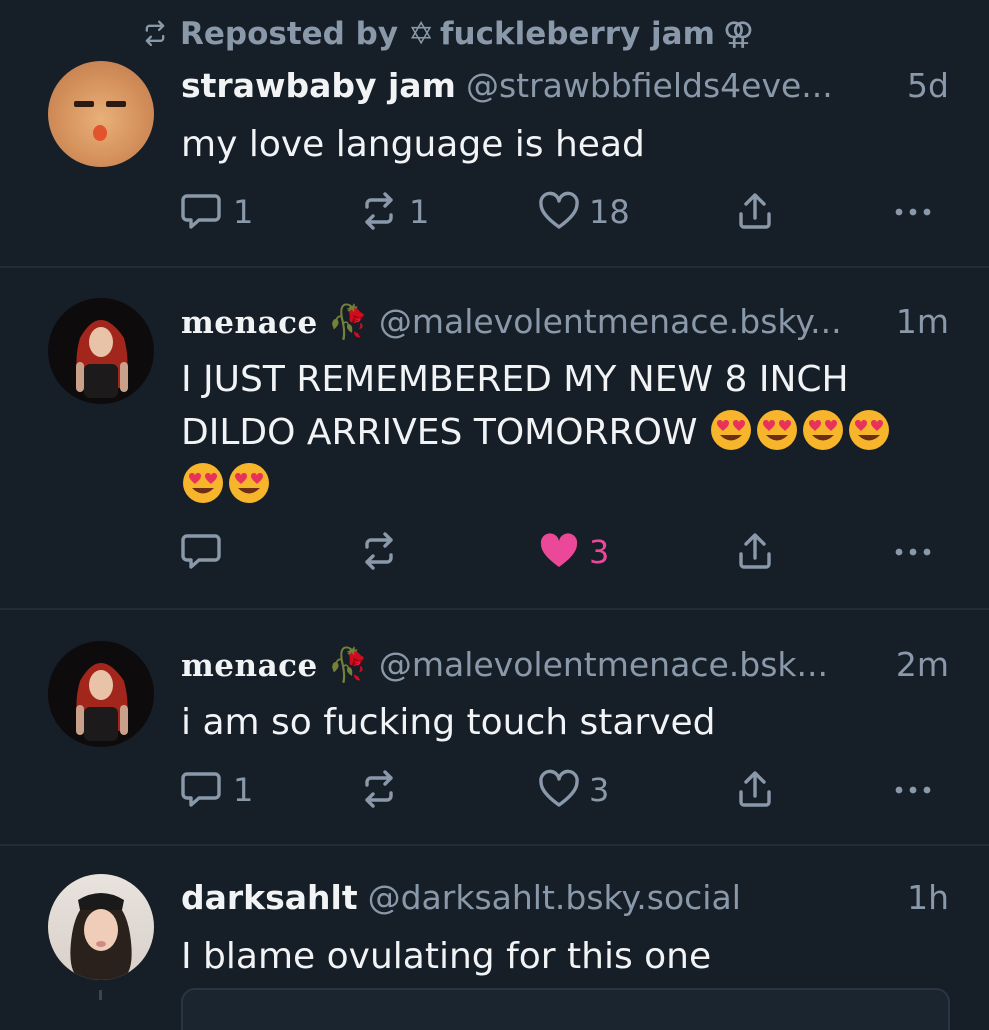 This screenshot has width=989, height=1030. I want to click on post-time: 1m, so click(919, 322).